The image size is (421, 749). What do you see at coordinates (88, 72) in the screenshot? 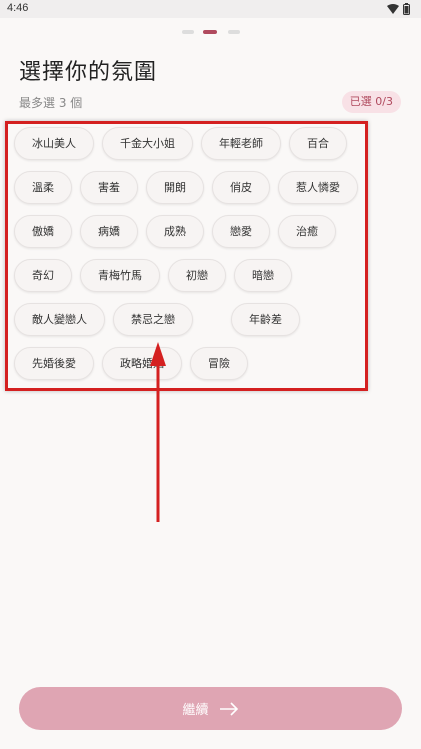
I see `page-title: 選擇你的氛圍` at bounding box center [88, 72].